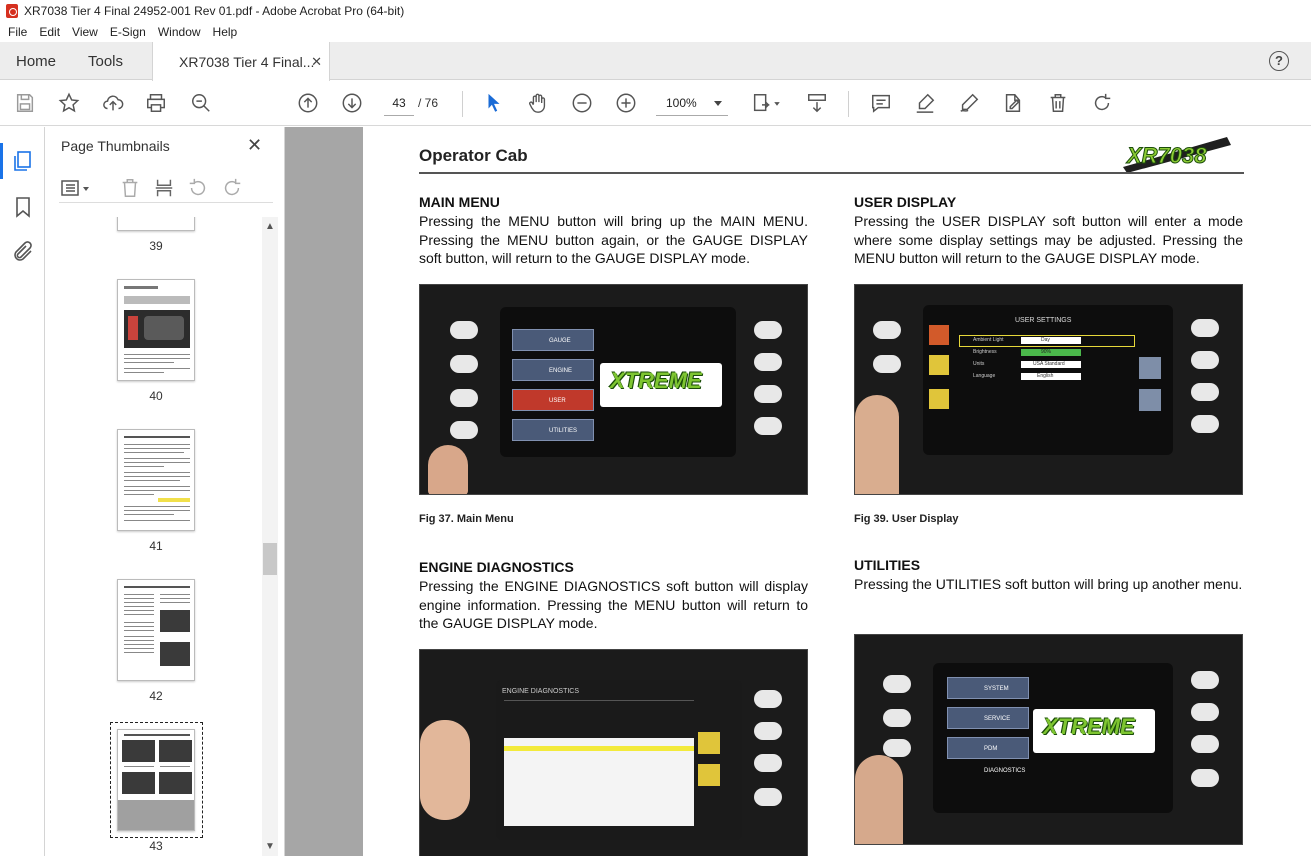  What do you see at coordinates (316, 62) in the screenshot?
I see `close-tab-icon: ✕` at bounding box center [316, 62].